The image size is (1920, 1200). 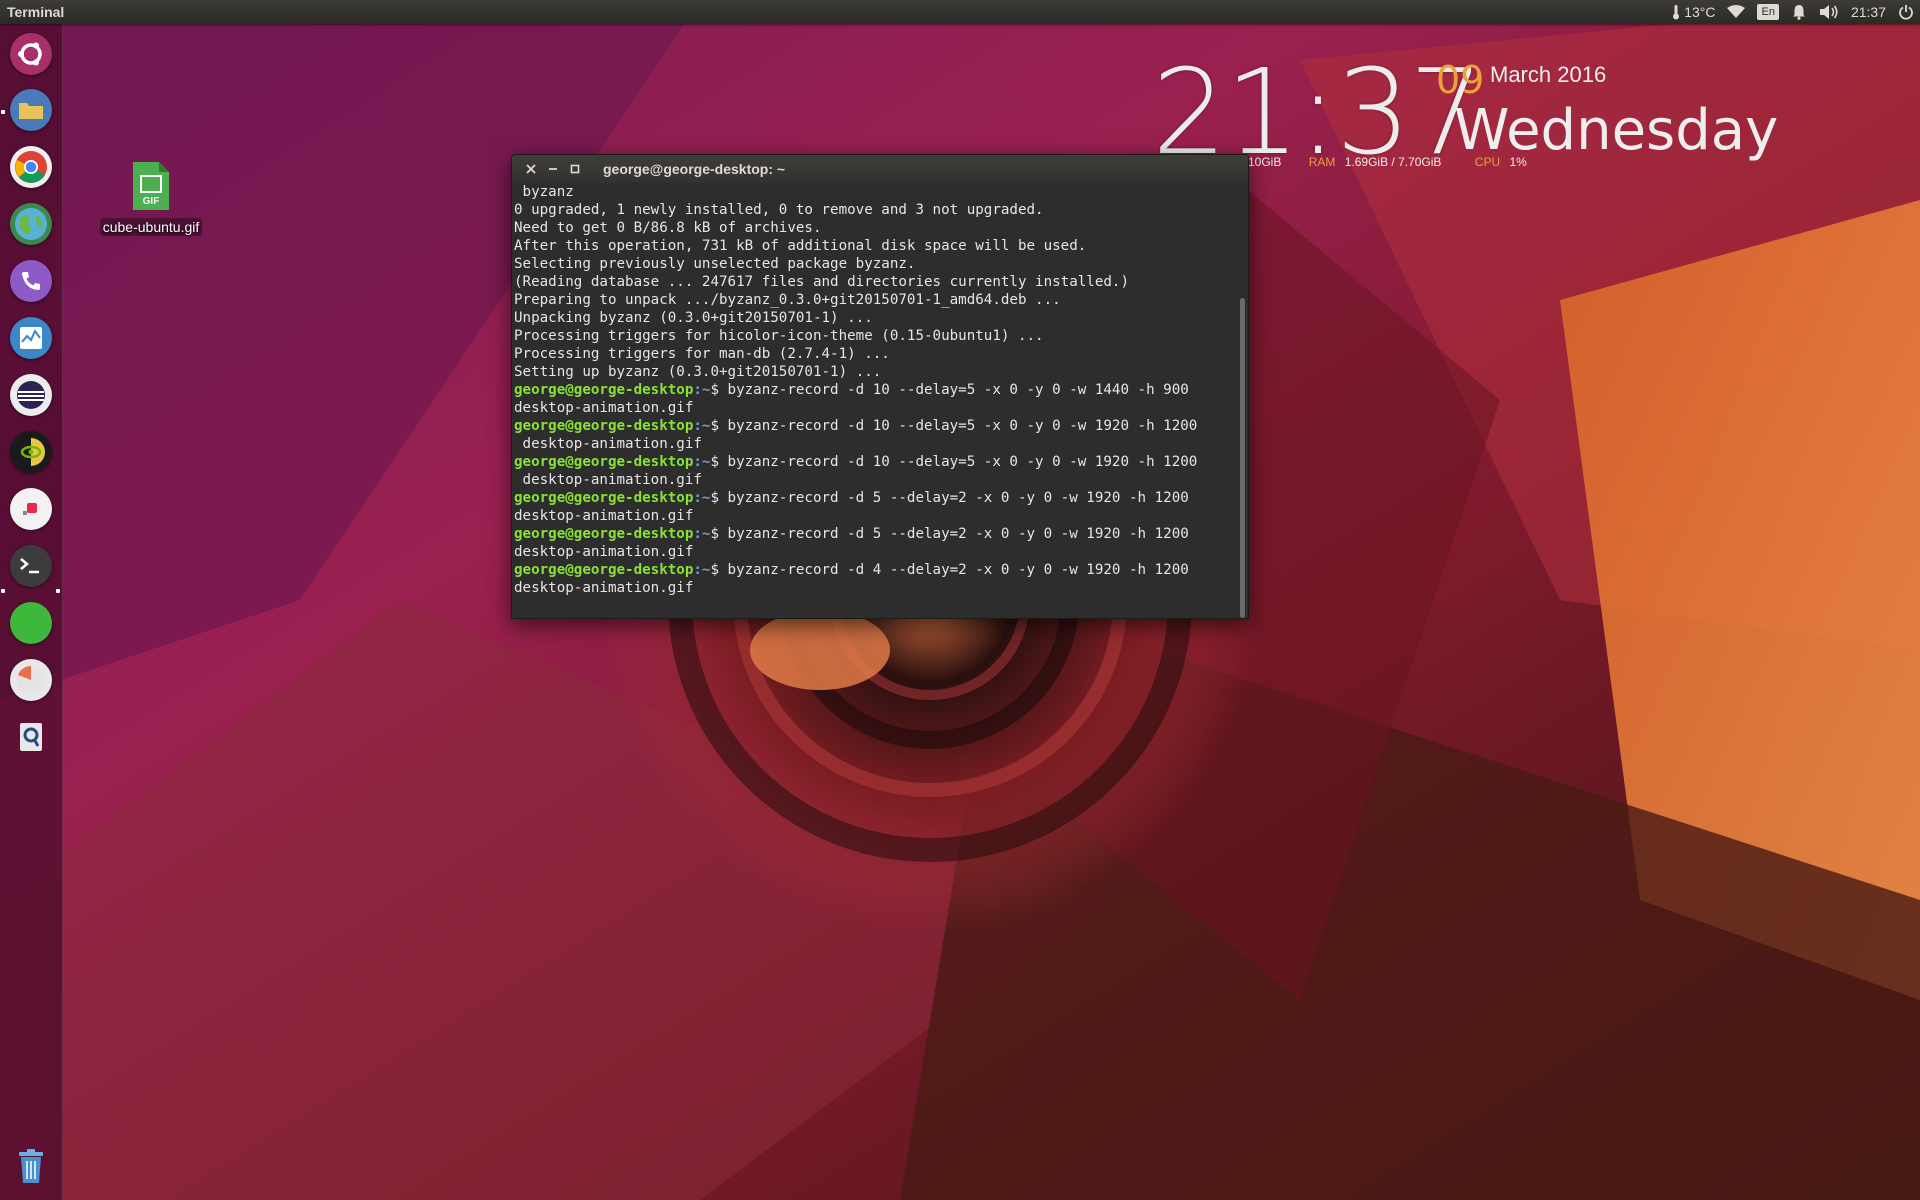 I want to click on conky-disk-value: 10GiB, so click(x=1265, y=162).